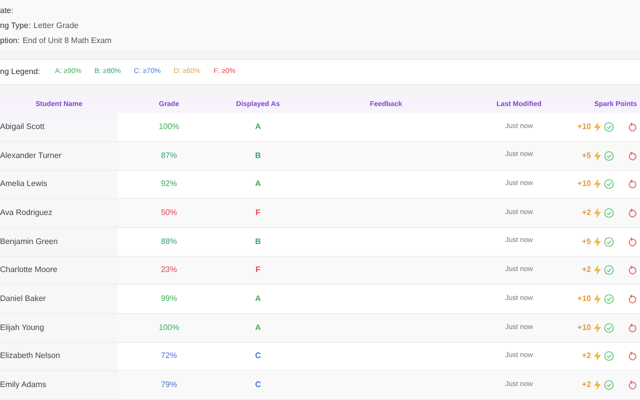 The height and width of the screenshot is (400, 640). I want to click on student-name: Alexander Turner, so click(31, 156).